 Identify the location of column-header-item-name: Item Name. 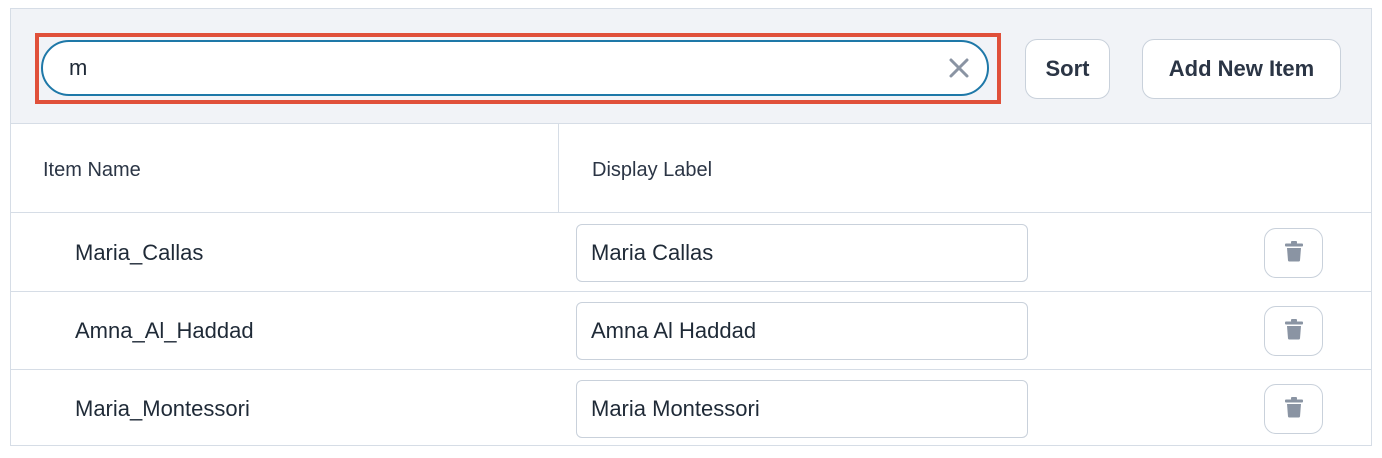
(92, 170).